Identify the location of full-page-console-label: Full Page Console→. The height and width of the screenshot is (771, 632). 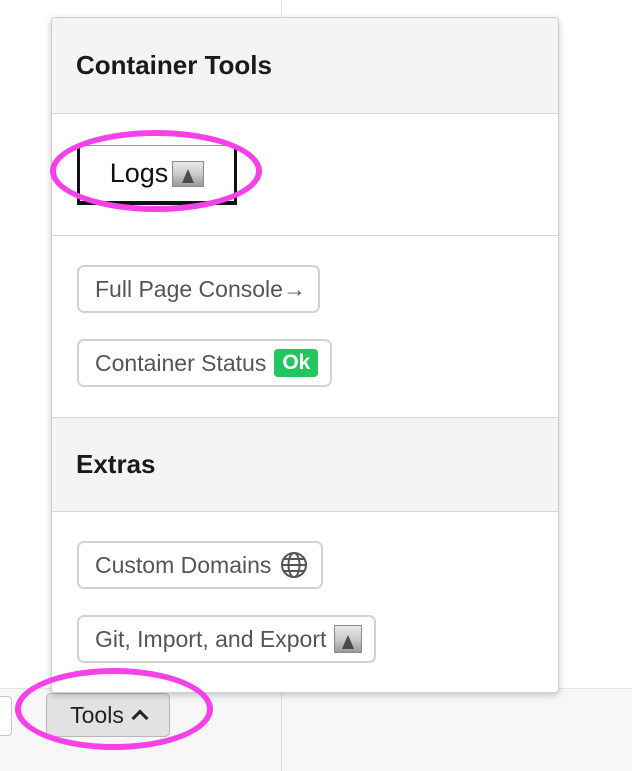
(200, 288).